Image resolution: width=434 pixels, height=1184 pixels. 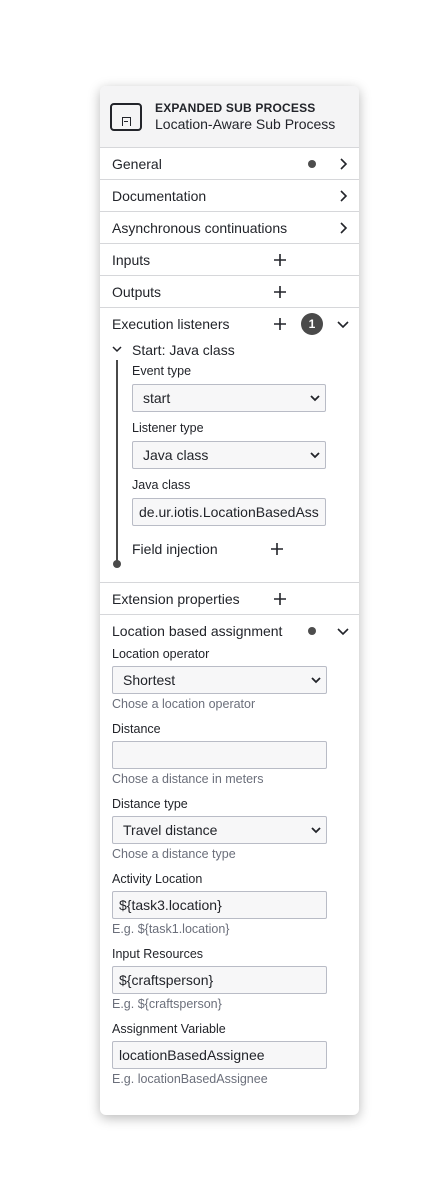 What do you see at coordinates (161, 485) in the screenshot?
I see `java-class-label: Java class` at bounding box center [161, 485].